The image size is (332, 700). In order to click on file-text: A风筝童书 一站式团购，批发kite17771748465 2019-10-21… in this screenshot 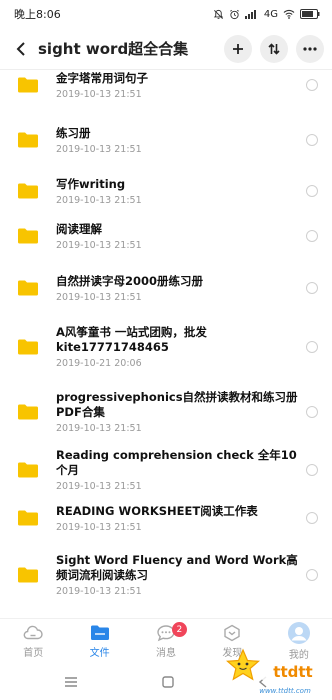, I will do `click(181, 347)`.